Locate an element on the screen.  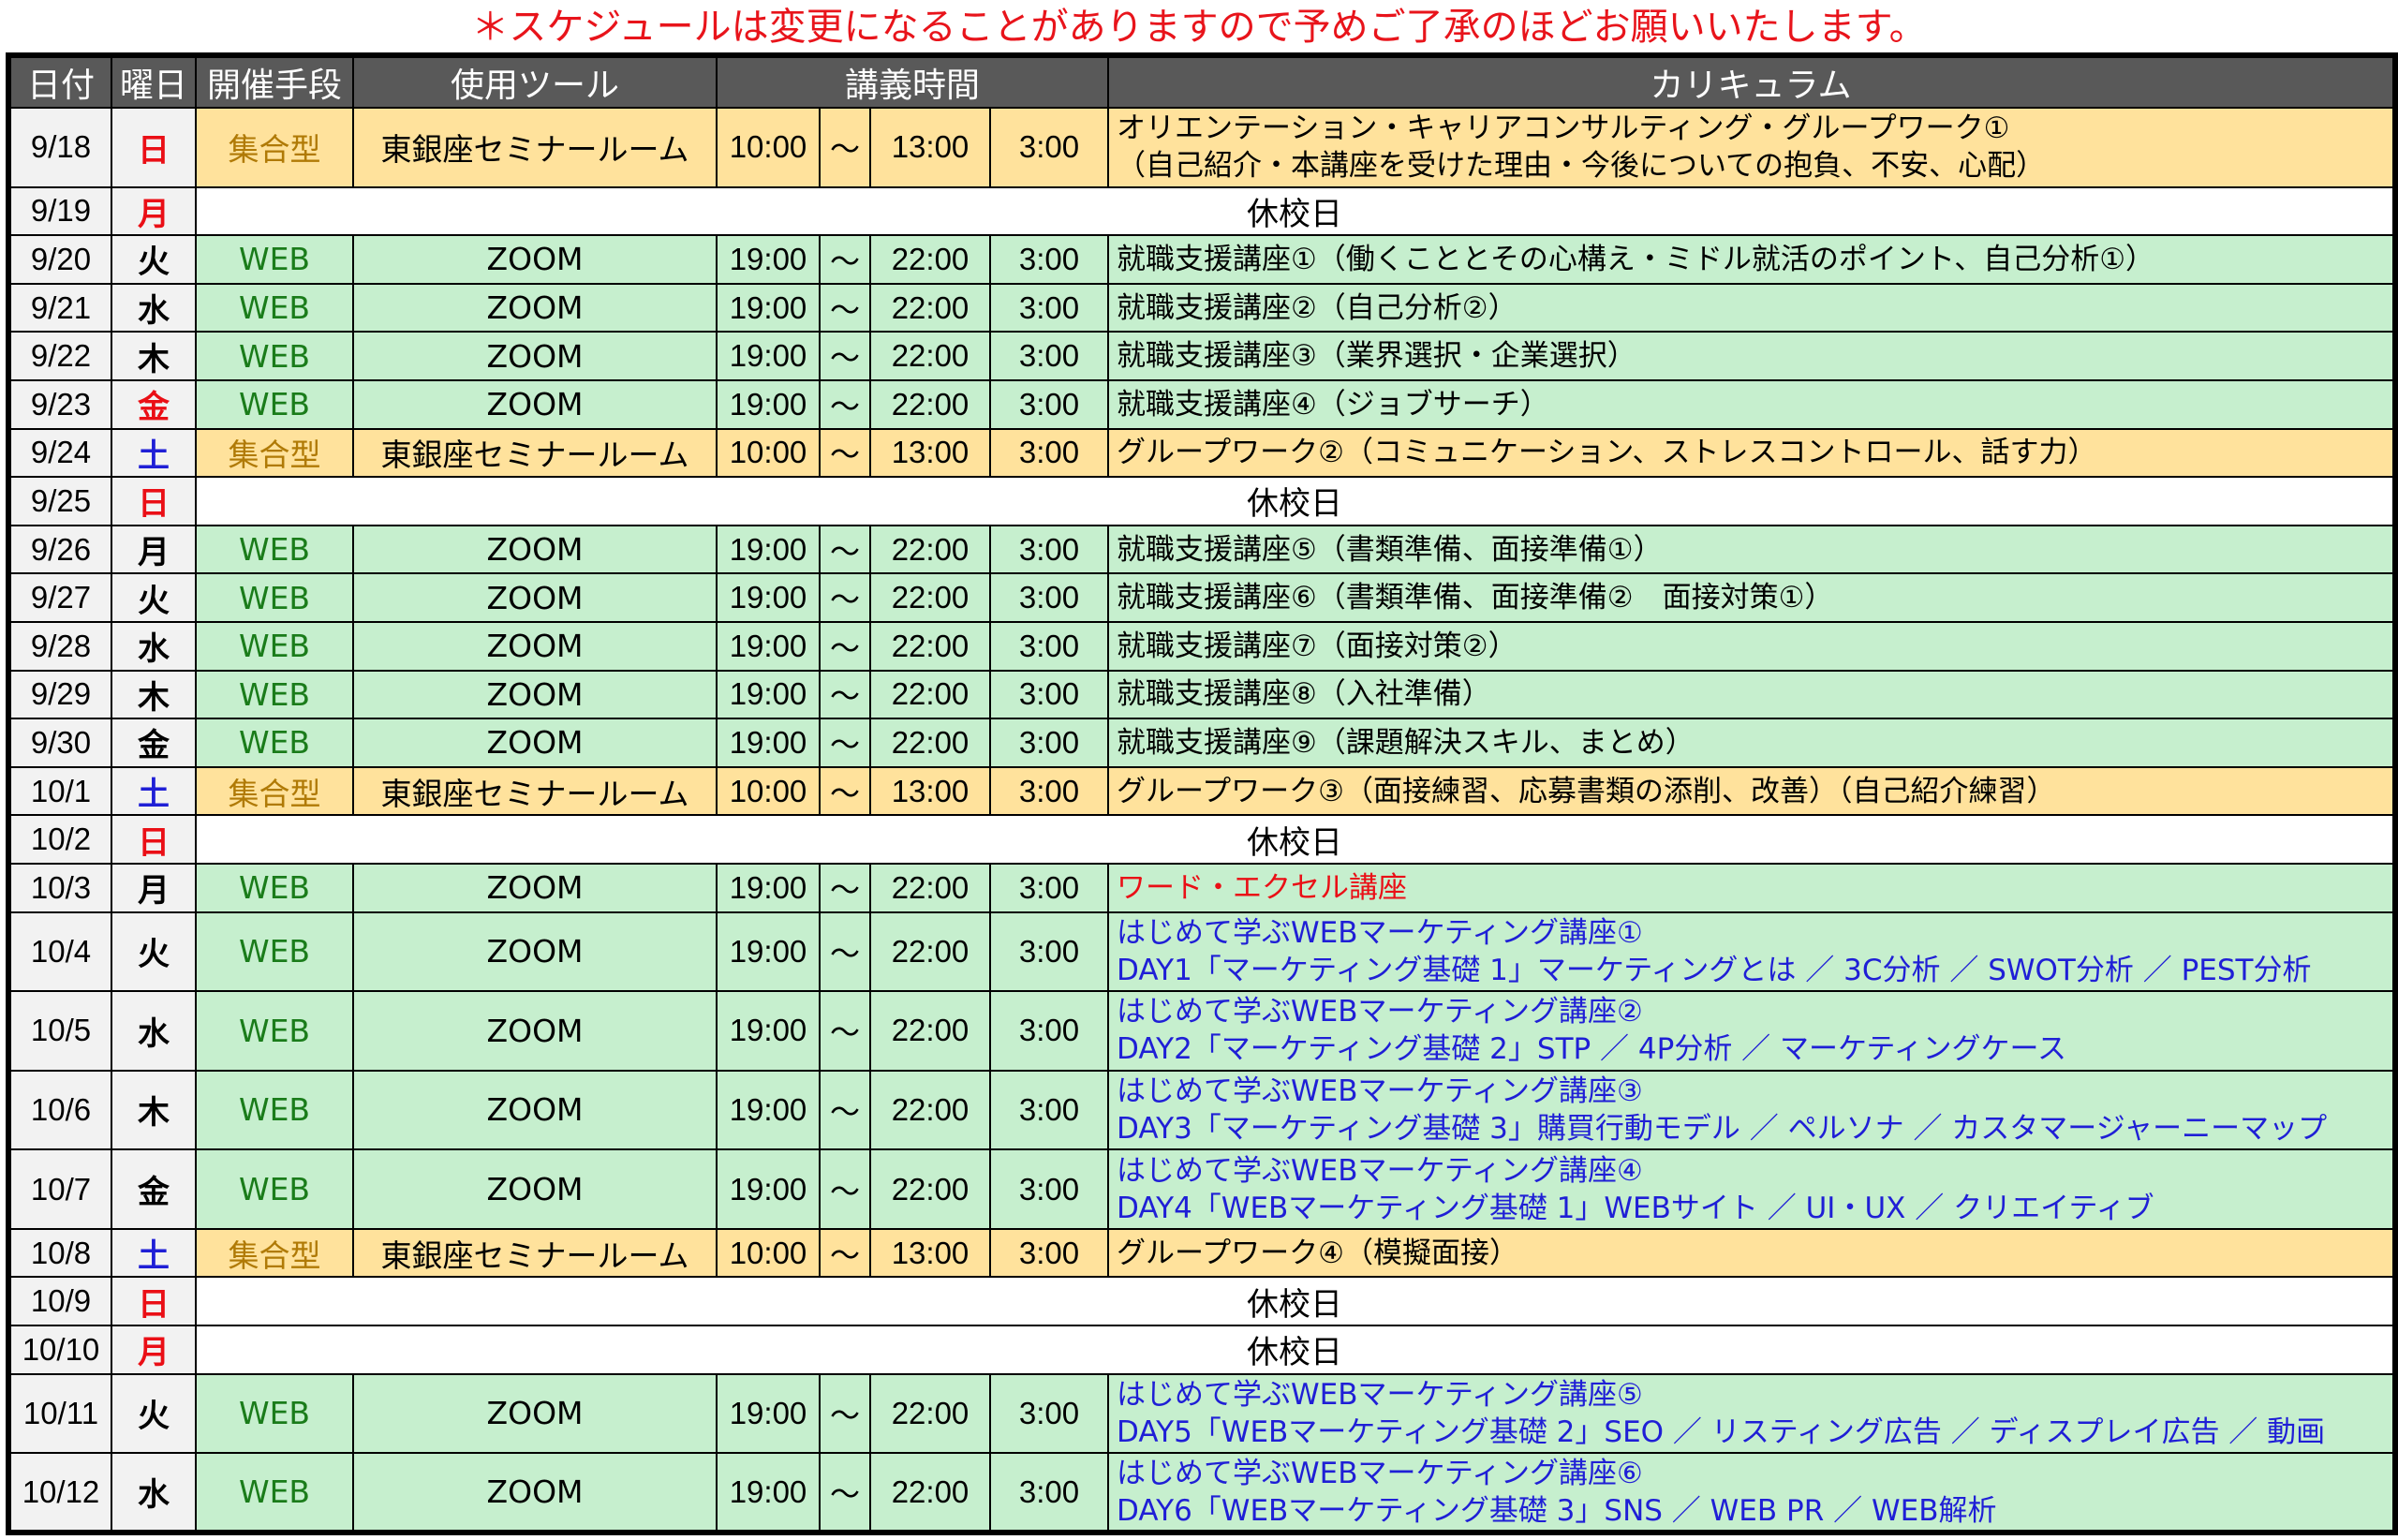
curriculum-cell: 就職支援講座④（ジョブサーチ） is located at coordinates (1752, 404).